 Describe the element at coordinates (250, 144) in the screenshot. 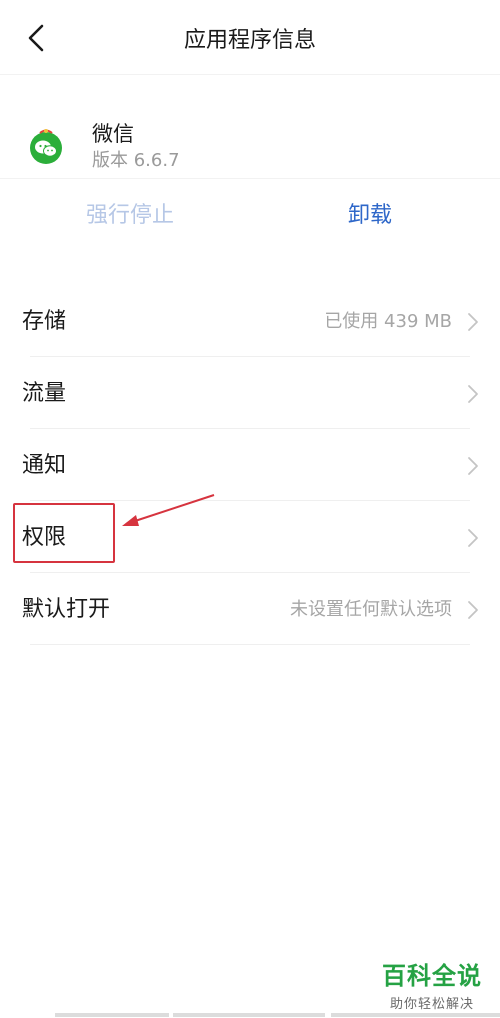

I see `app-info: 微信 版本 6.6.7` at that location.